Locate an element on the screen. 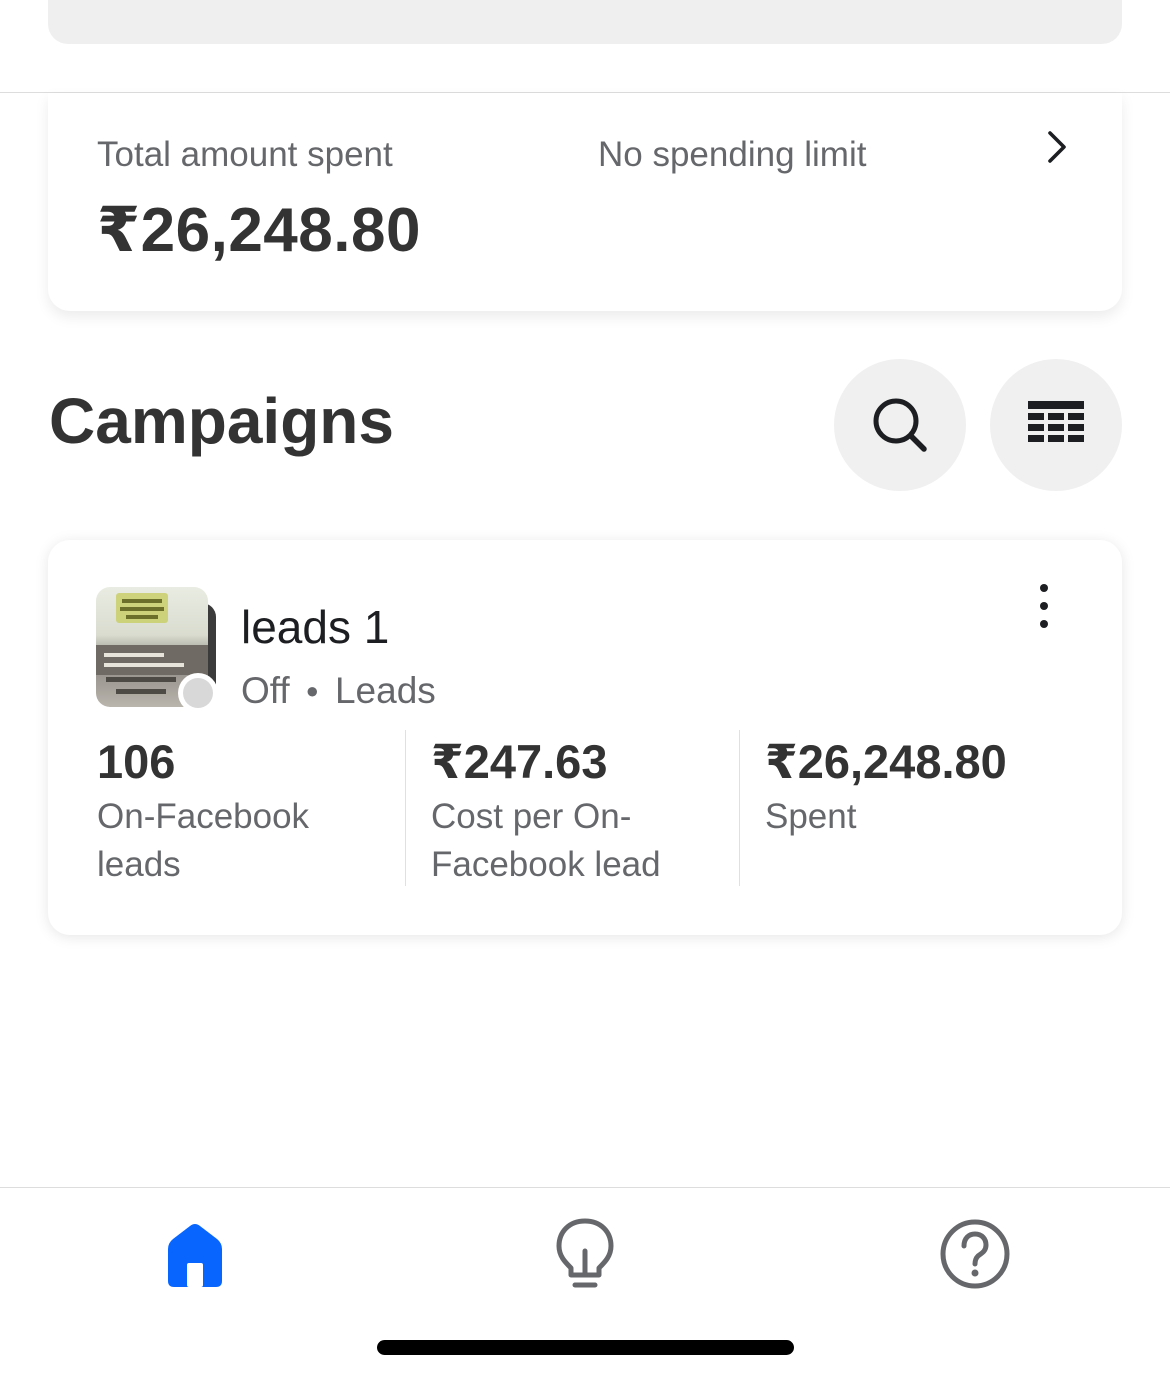 This screenshot has width=1170, height=1379. tab-help is located at coordinates (975, 1254).